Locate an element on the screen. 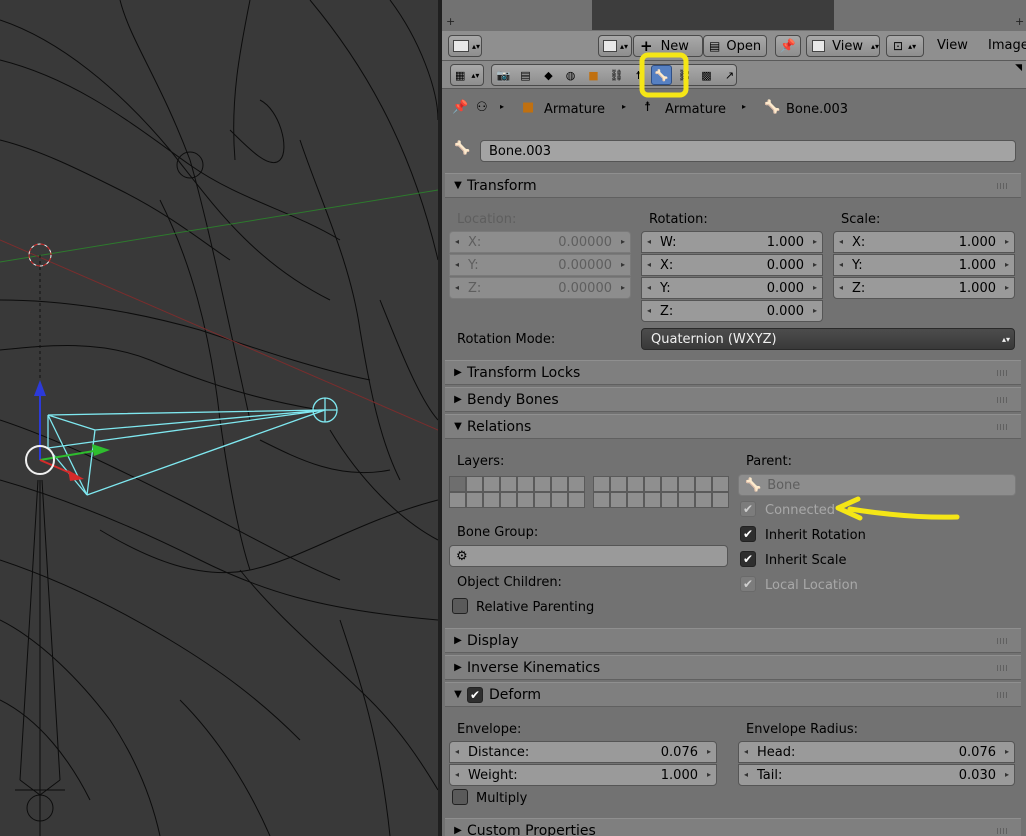 This screenshot has width=1026, height=836. editor-type-button: ▦ ▴▾ is located at coordinates (467, 75).